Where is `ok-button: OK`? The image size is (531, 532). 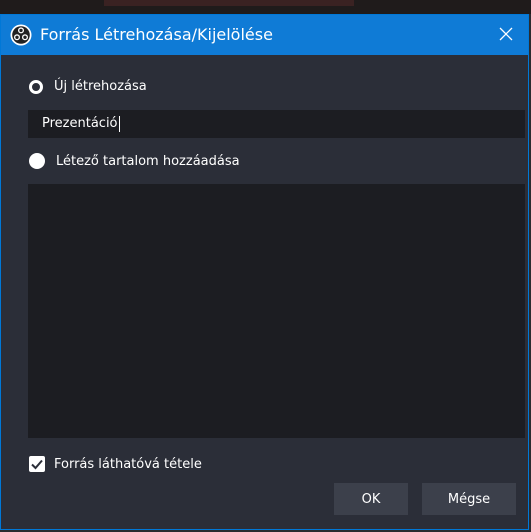
ok-button: OK is located at coordinates (371, 499).